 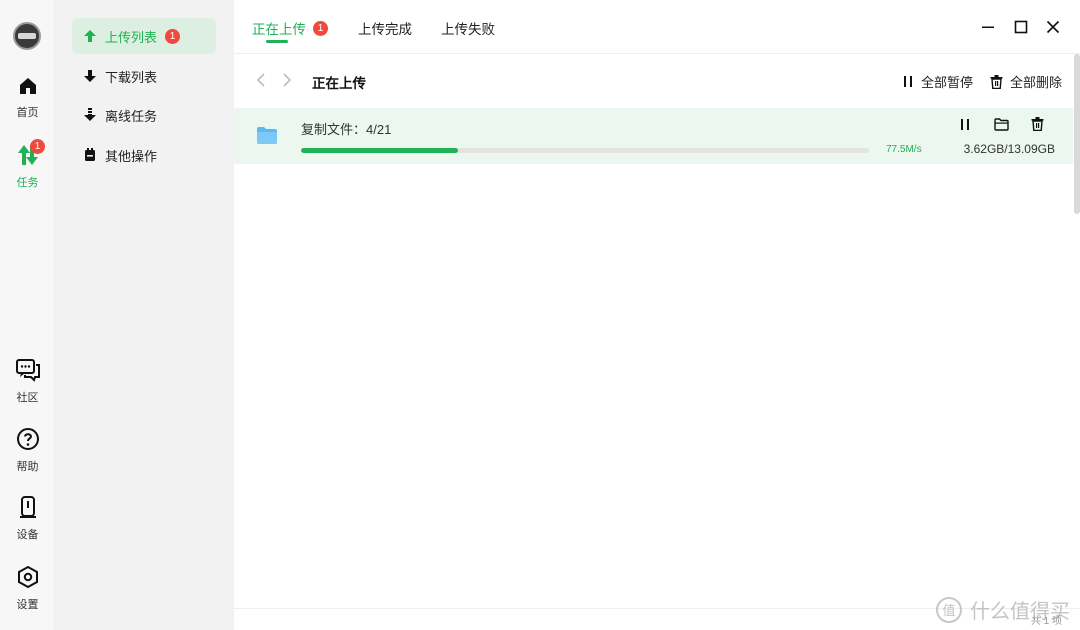 I want to click on pause-all-button: 全部暂停, so click(x=937, y=81).